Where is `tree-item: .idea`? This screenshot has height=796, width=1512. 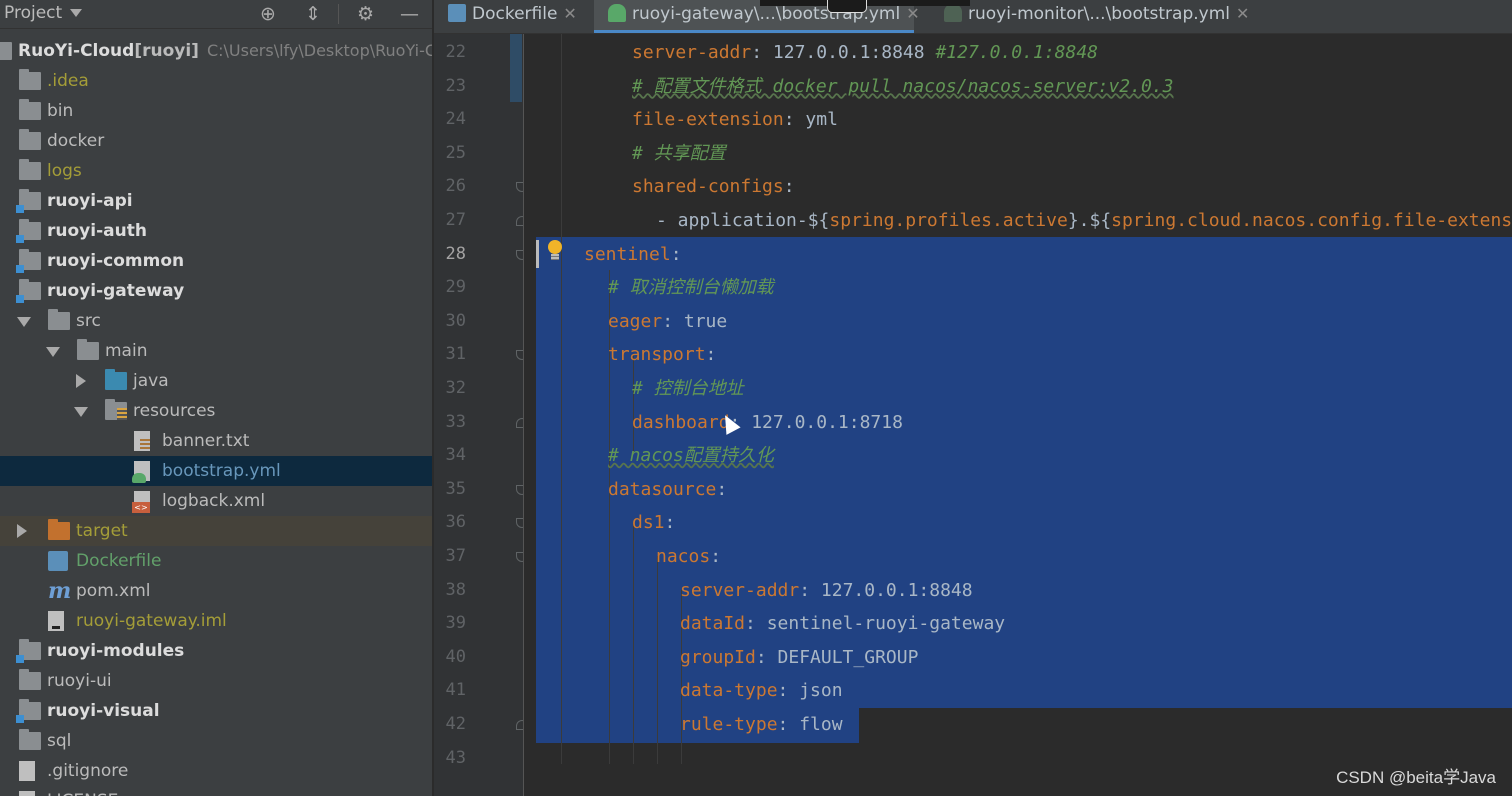 tree-item: .idea is located at coordinates (216, 81).